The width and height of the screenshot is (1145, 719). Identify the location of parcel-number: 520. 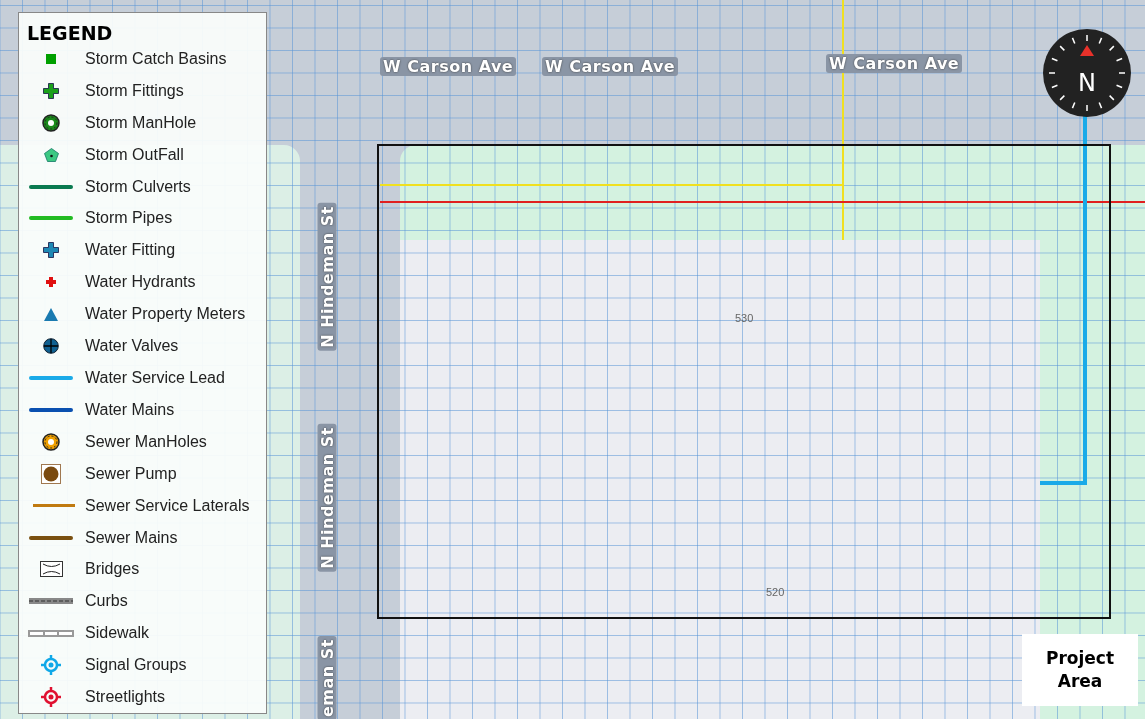
(775, 592).